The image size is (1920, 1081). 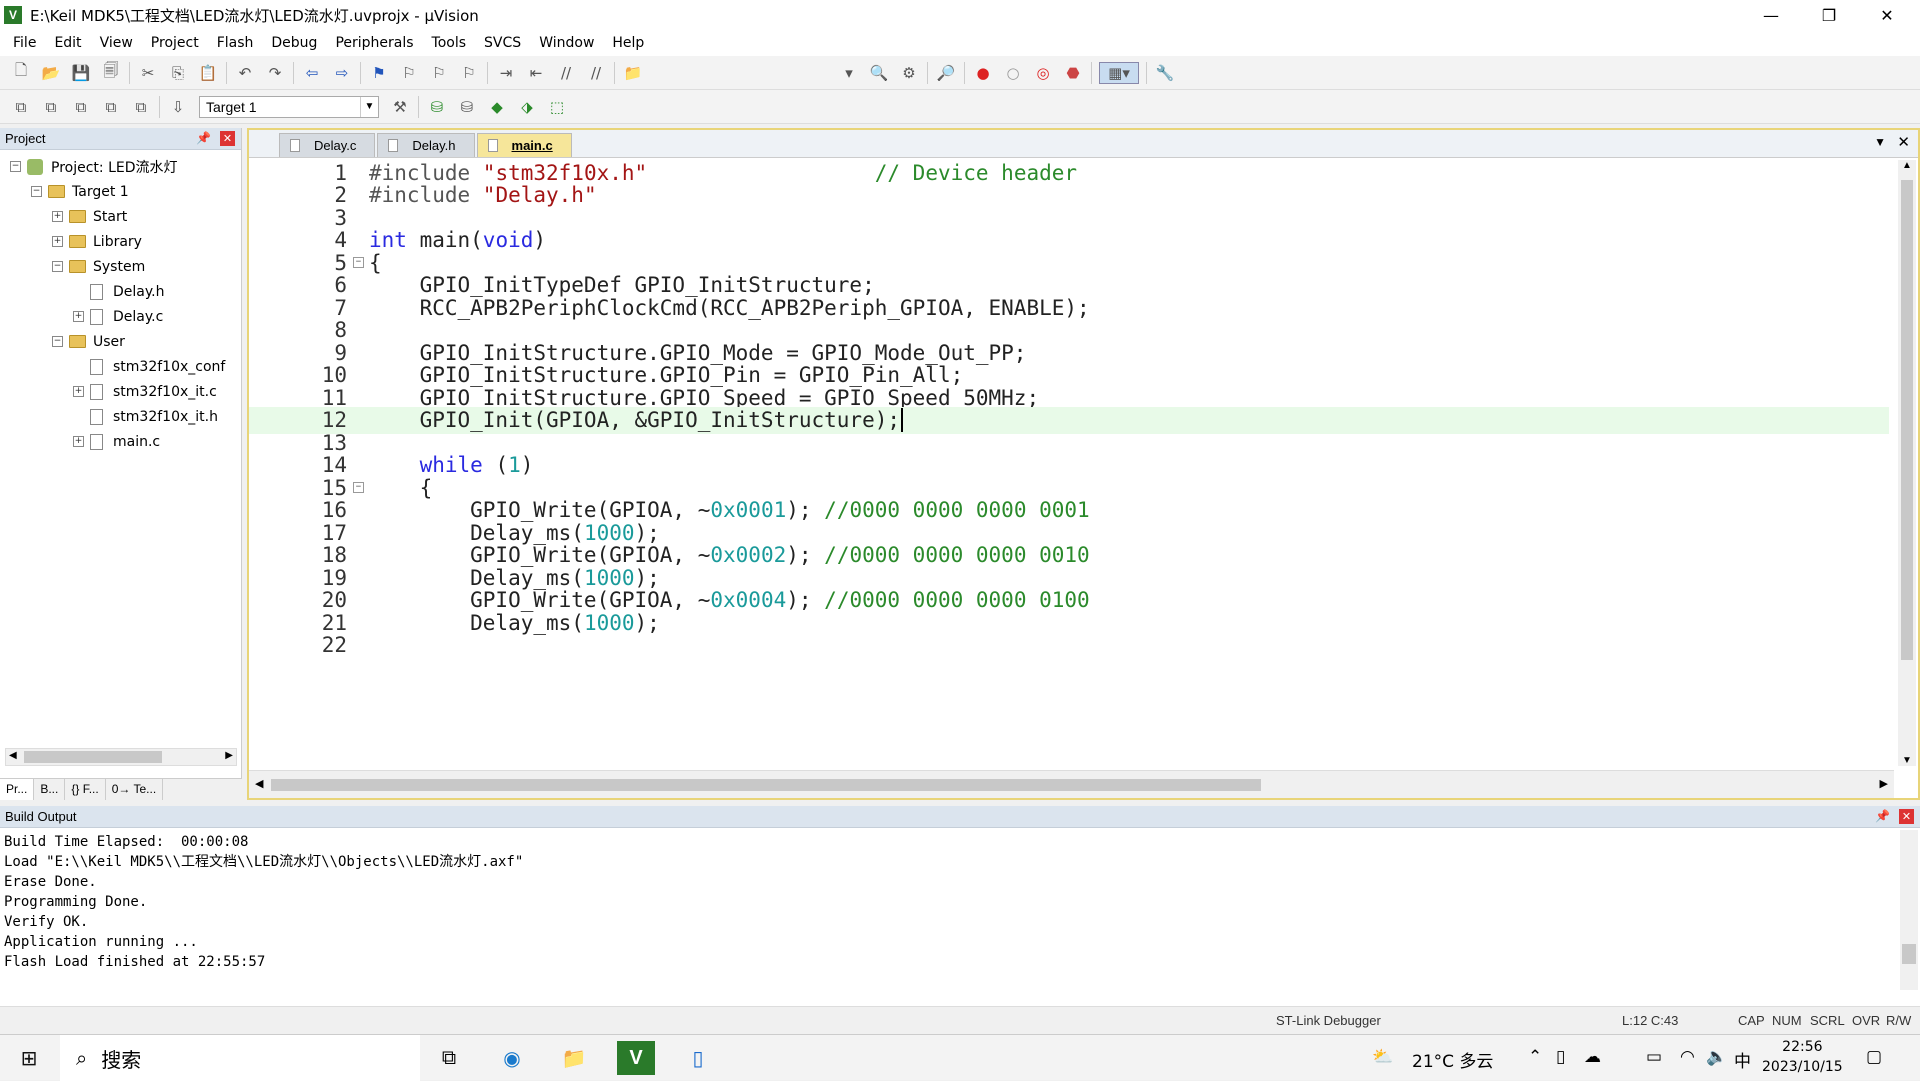 What do you see at coordinates (13, 755) in the screenshot?
I see `scroll-left-icon: ◀` at bounding box center [13, 755].